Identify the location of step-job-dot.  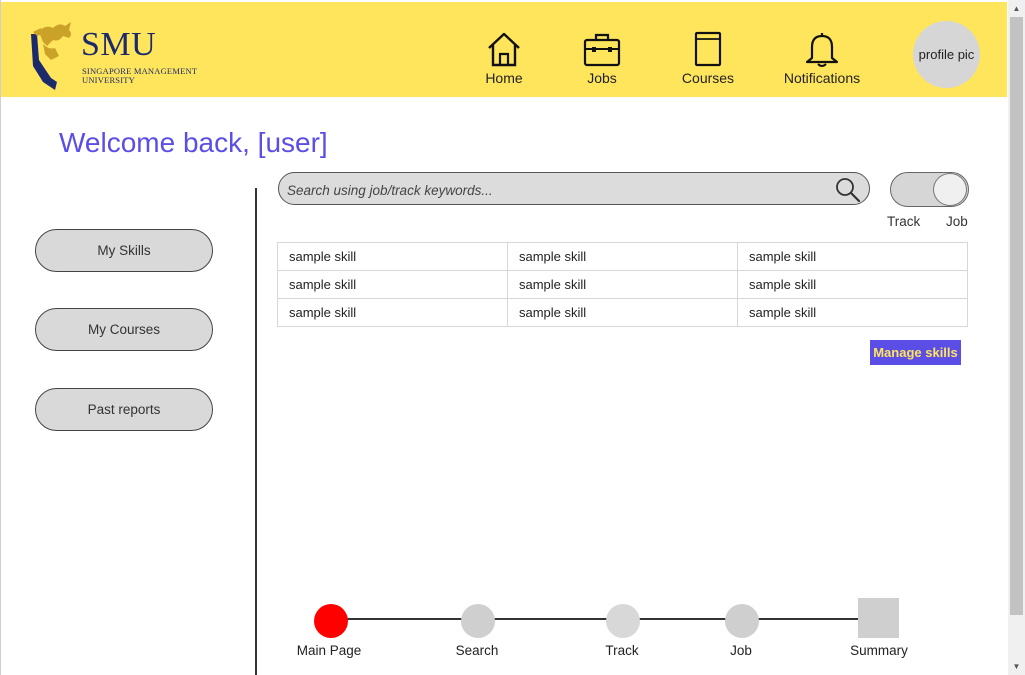
(742, 621).